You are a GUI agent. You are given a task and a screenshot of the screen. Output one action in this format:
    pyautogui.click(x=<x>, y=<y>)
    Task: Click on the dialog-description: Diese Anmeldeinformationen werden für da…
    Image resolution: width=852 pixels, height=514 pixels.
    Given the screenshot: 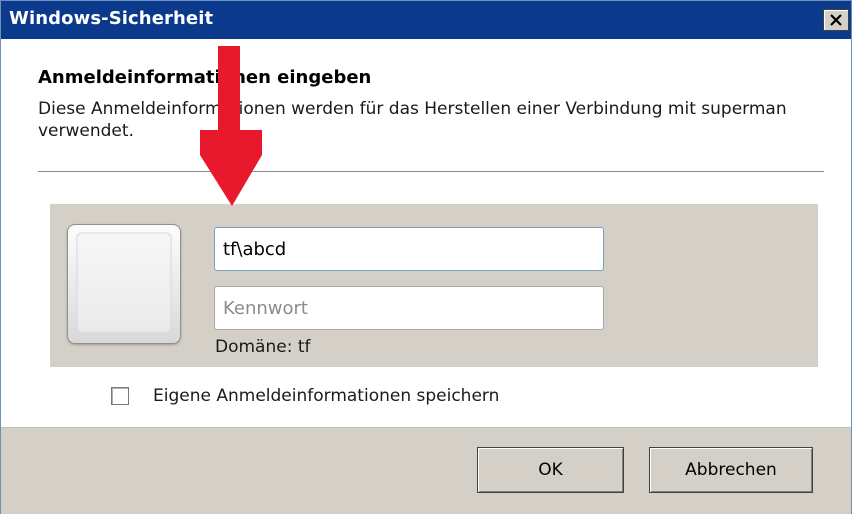 What is the action you would take?
    pyautogui.click(x=412, y=120)
    